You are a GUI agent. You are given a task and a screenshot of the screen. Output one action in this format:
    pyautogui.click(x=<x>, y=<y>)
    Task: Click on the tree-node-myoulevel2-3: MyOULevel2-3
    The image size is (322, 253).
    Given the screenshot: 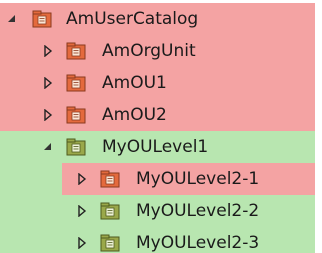 What is the action you would take?
    pyautogui.click(x=157, y=240)
    